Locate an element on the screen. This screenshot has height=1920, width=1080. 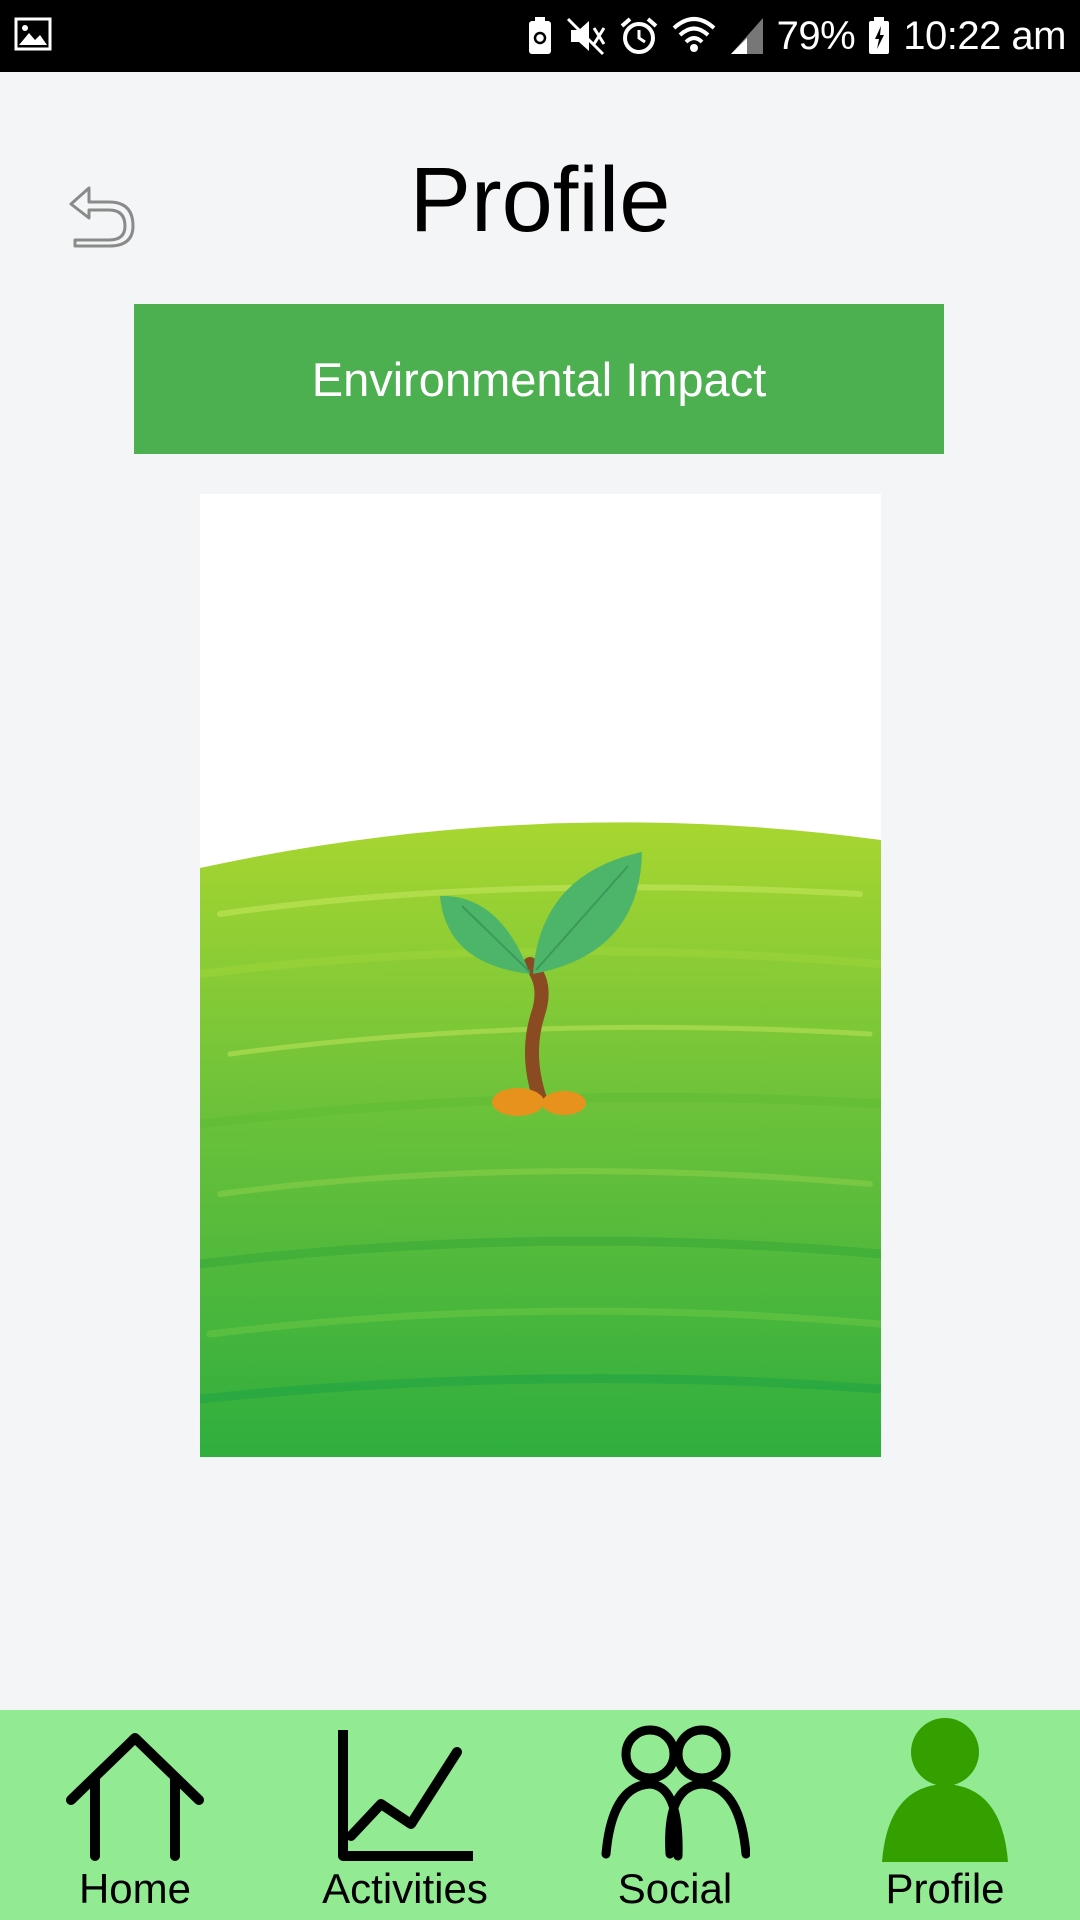
home-icon is located at coordinates (135, 1788).